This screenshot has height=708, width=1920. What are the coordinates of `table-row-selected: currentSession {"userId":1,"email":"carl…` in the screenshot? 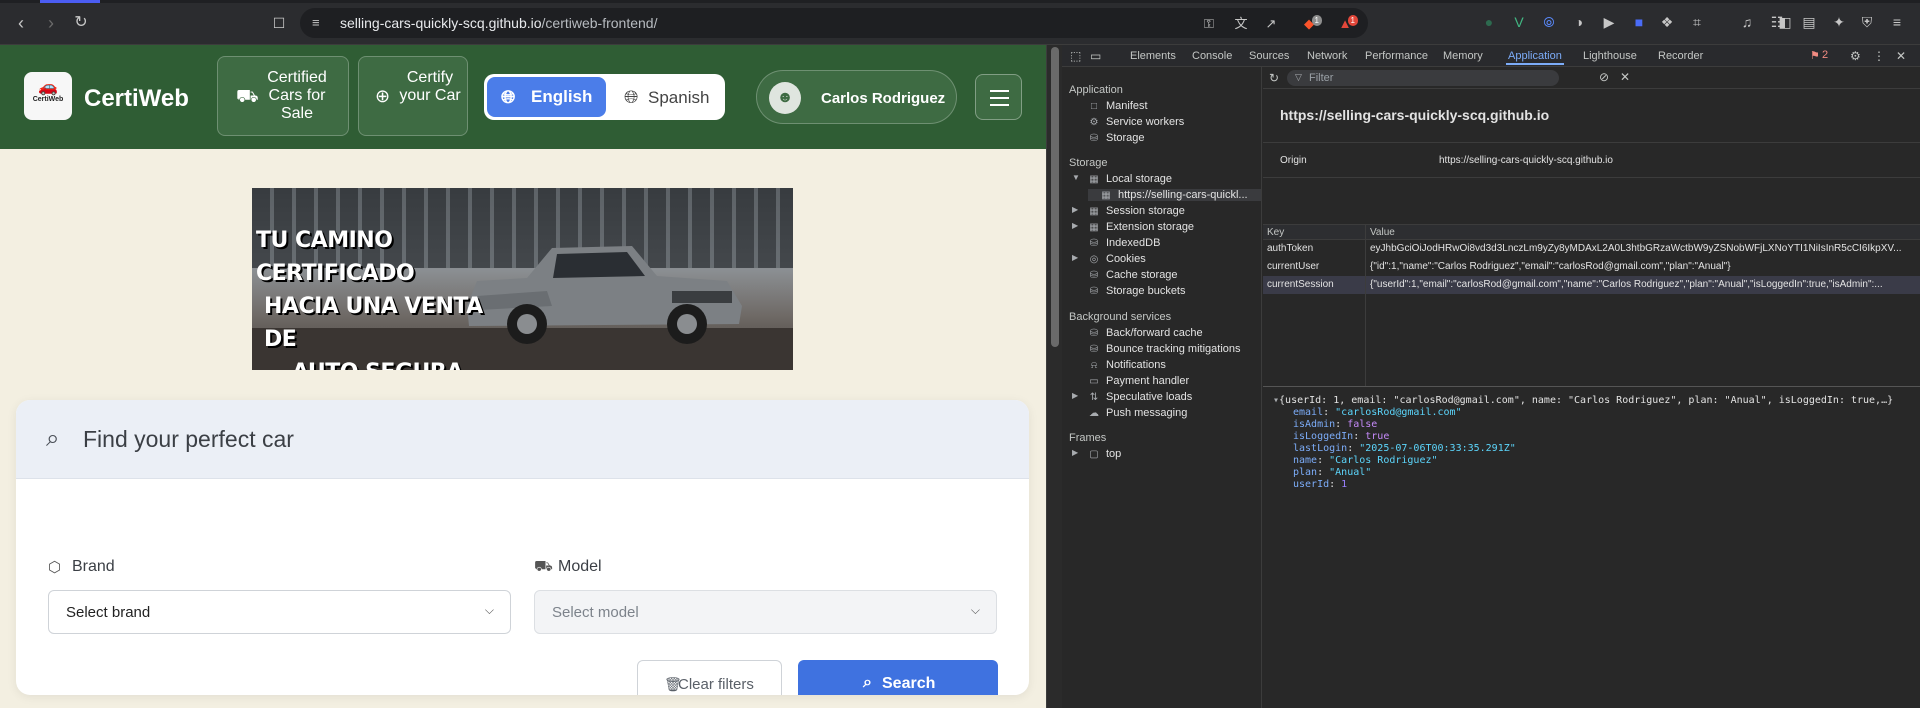 It's located at (1591, 285).